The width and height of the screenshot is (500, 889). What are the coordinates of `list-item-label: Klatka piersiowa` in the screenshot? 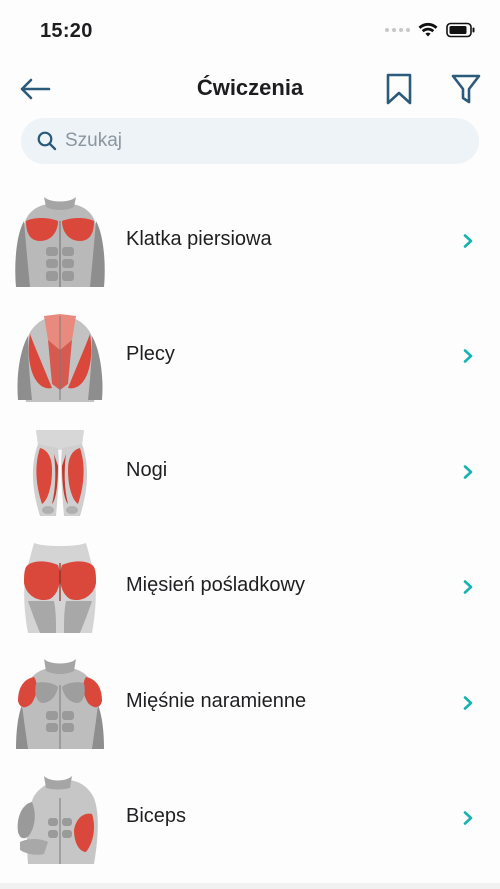 It's located at (199, 239).